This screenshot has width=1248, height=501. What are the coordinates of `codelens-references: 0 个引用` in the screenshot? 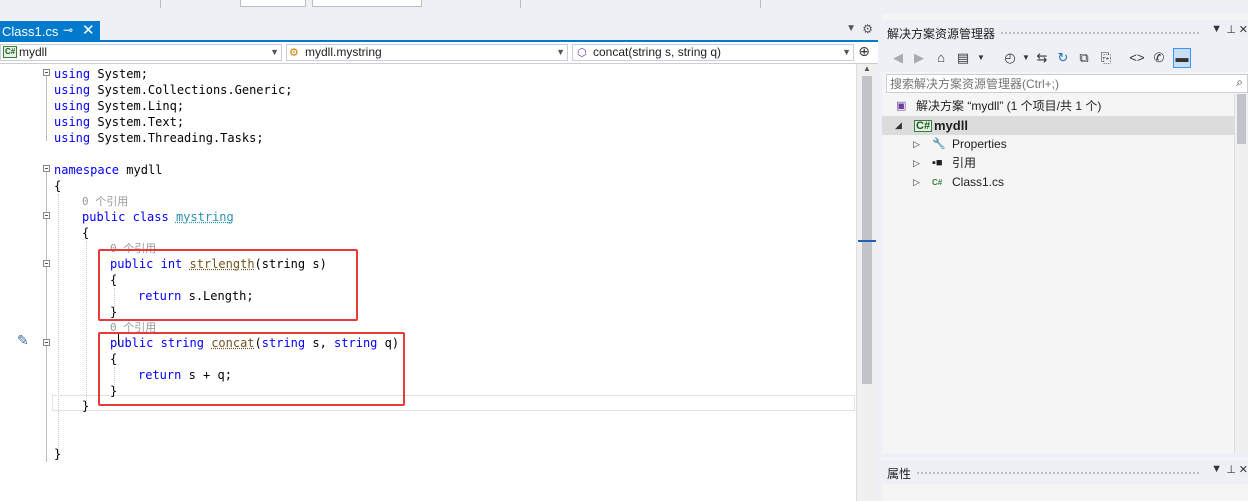 It's located at (105, 202).